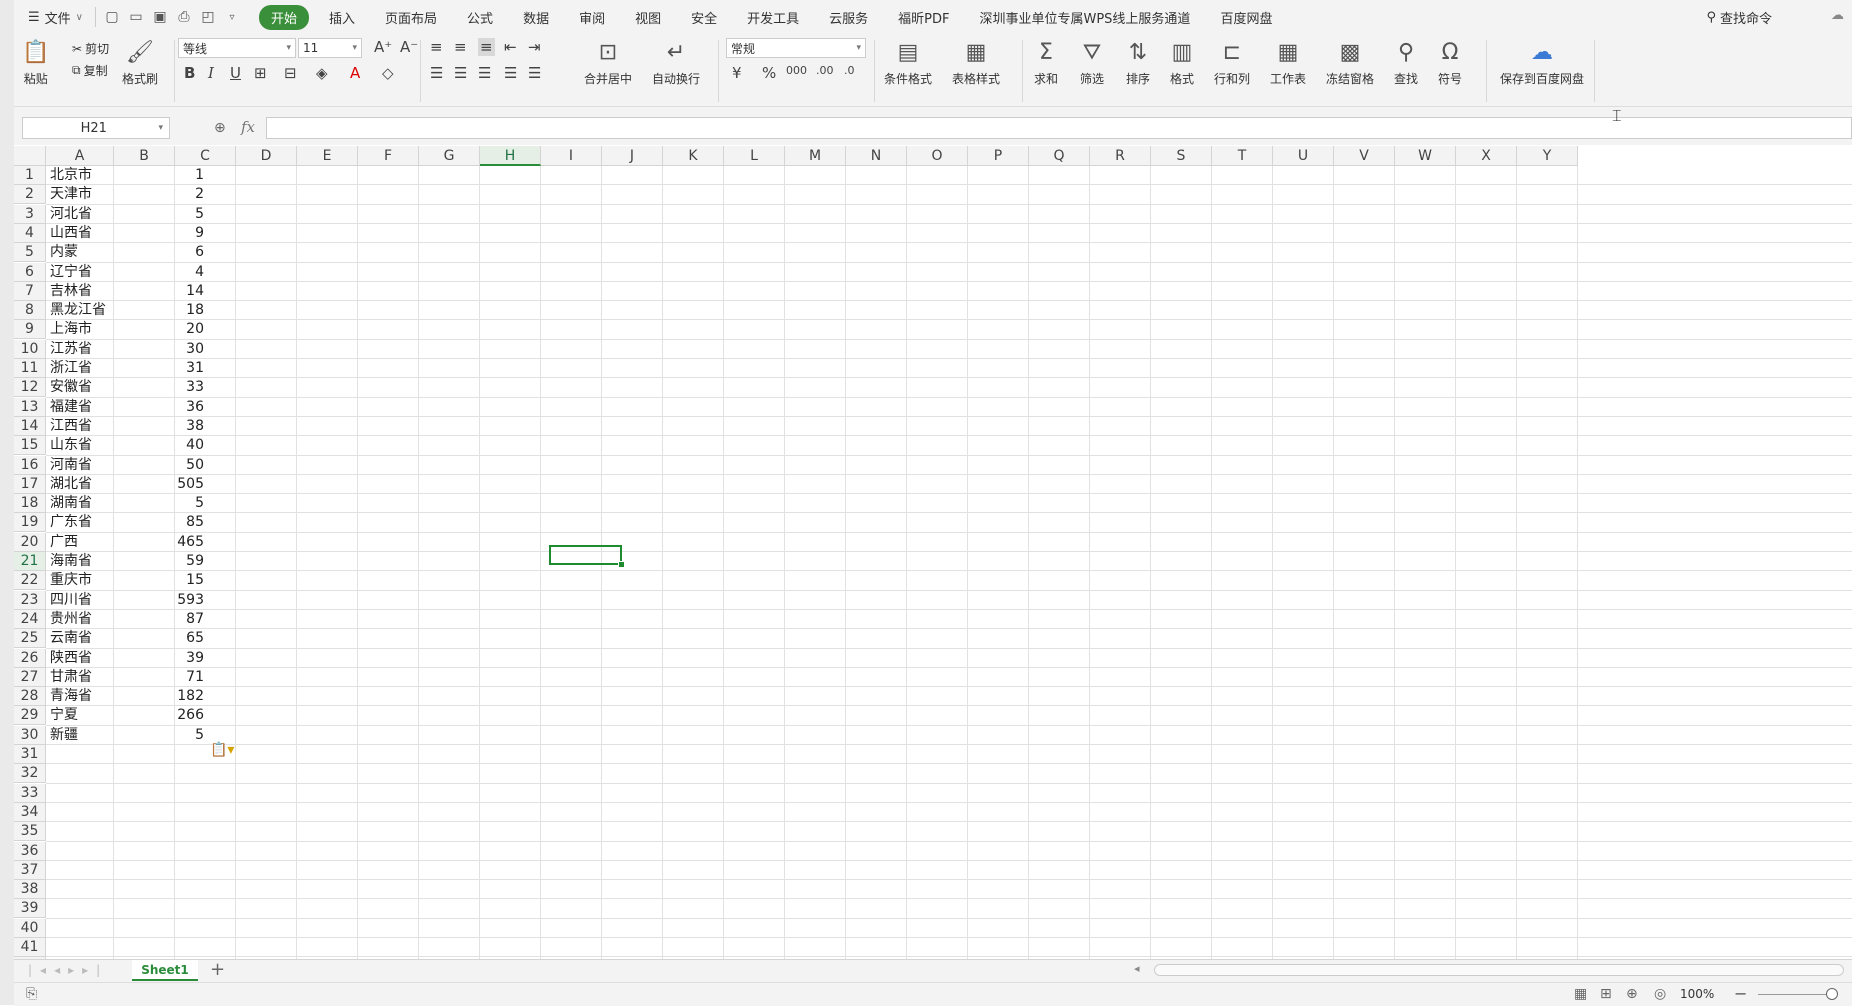 Image resolution: width=1852 pixels, height=1006 pixels. Describe the element at coordinates (161, 561) in the screenshot. I see `cell-B21: 59` at that location.